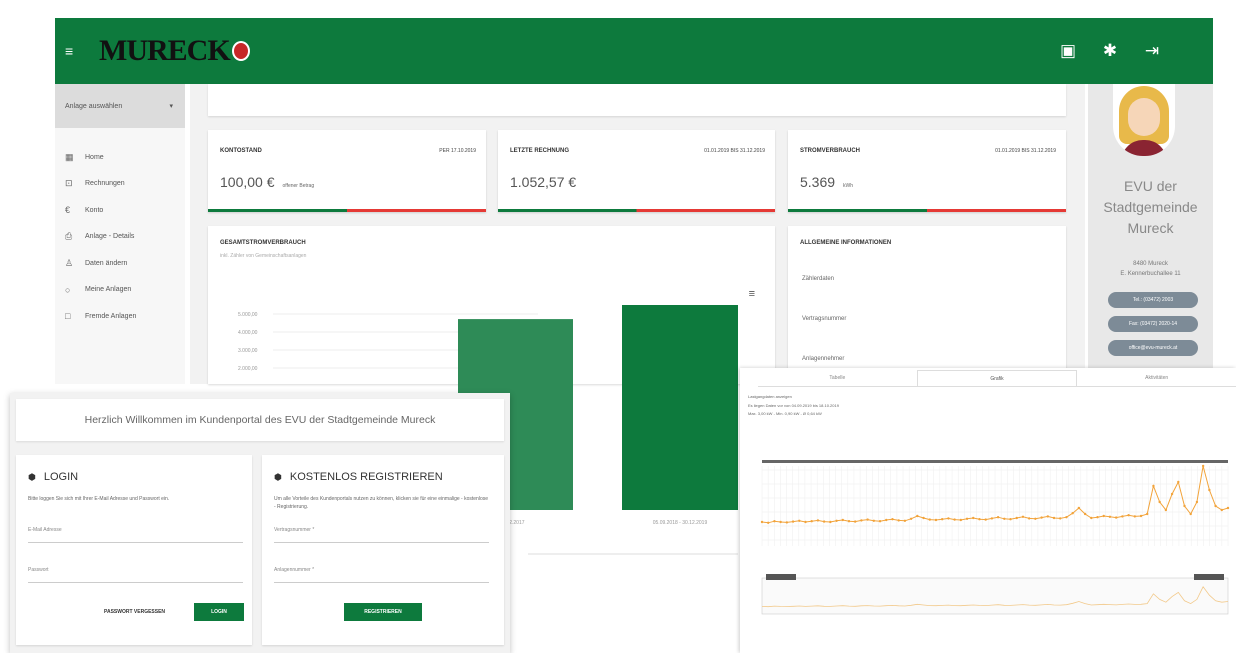  What do you see at coordinates (1153, 348) in the screenshot?
I see `email-pill: office@evu-mureck.at` at bounding box center [1153, 348].